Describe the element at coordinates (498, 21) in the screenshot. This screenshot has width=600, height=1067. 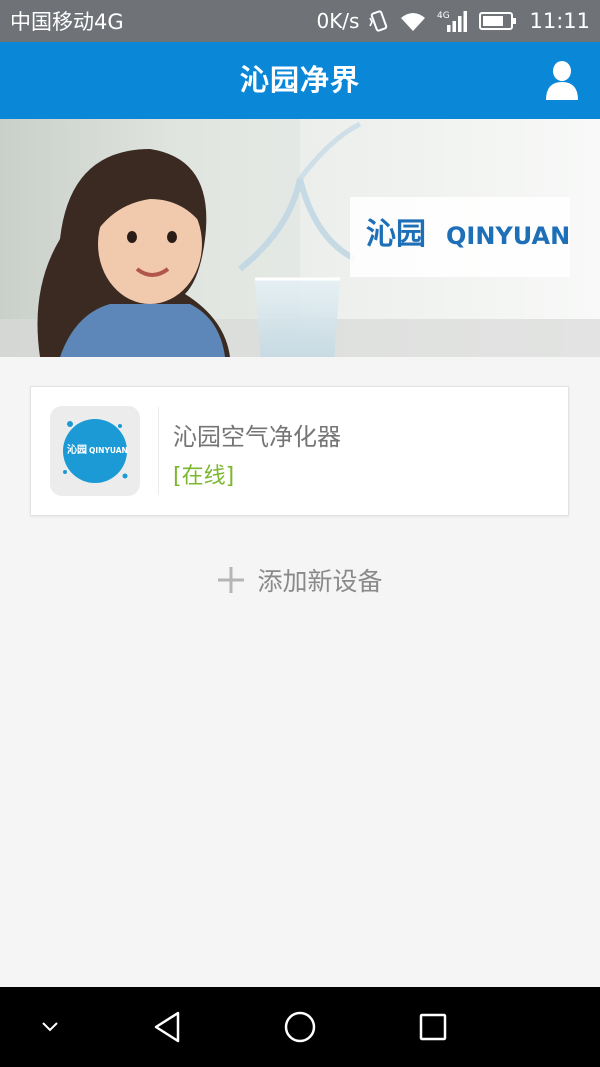
I see `battery-icon` at that location.